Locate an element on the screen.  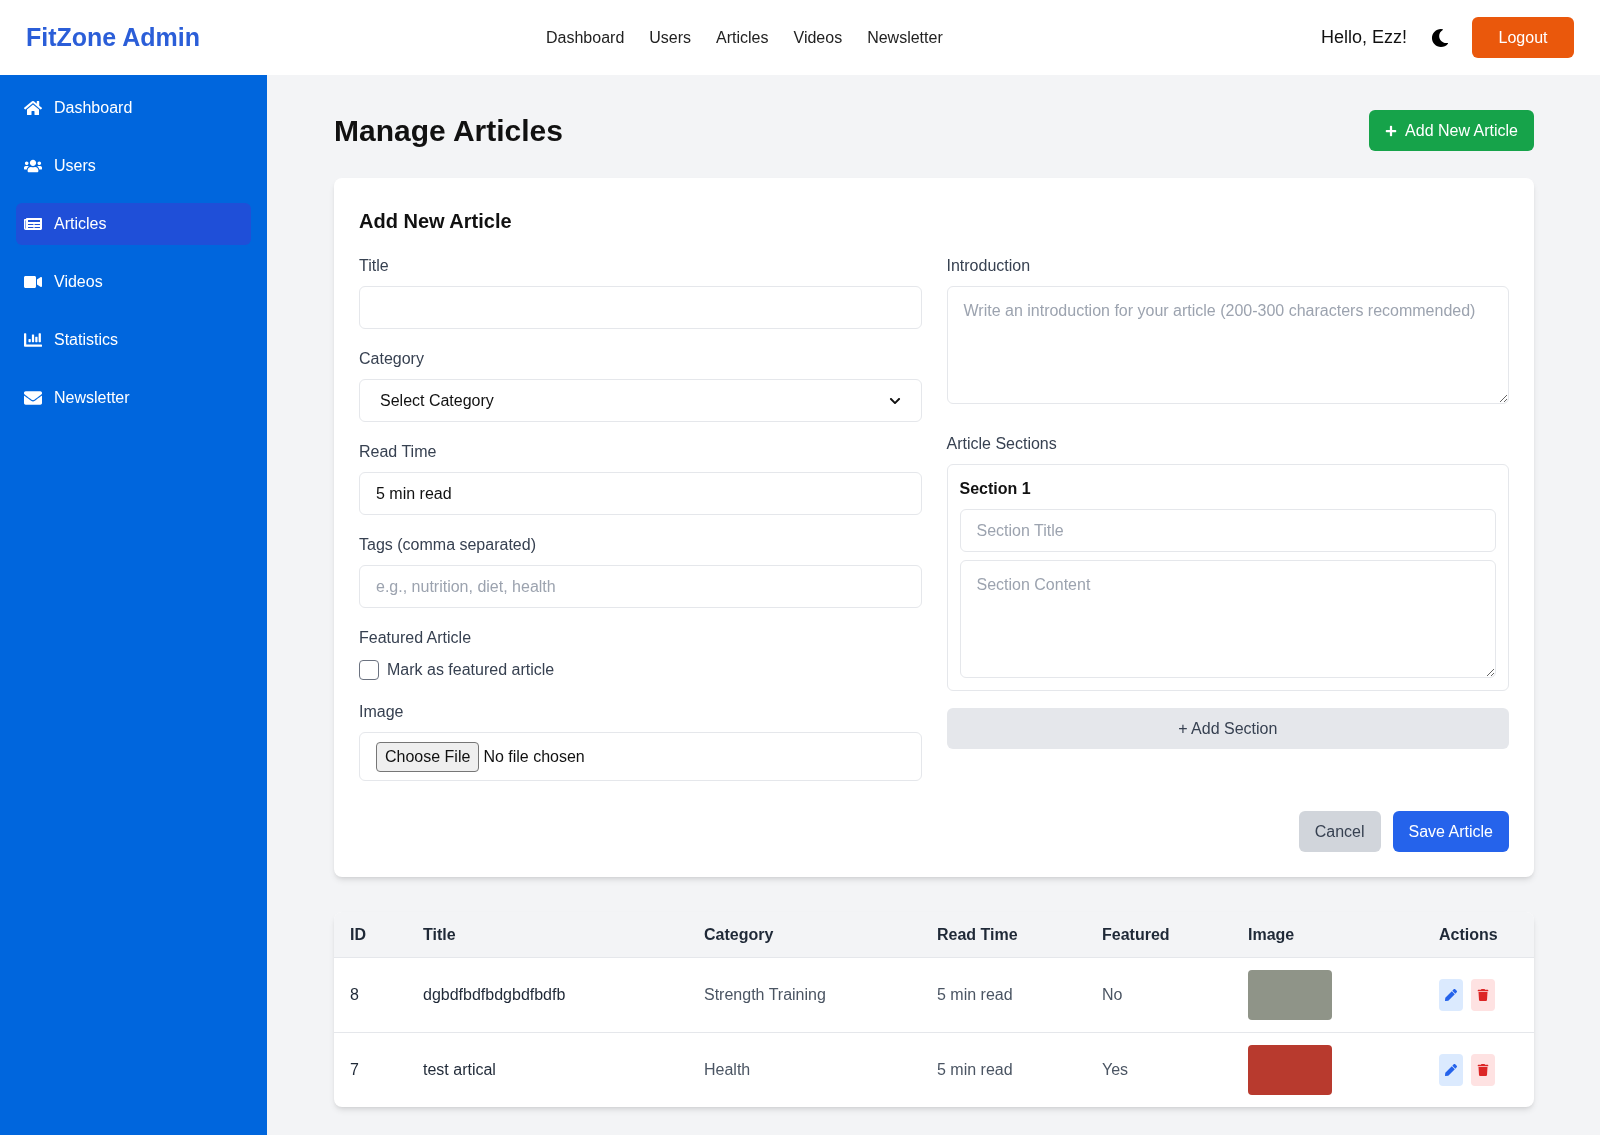
video-camera-icon is located at coordinates (33, 282).